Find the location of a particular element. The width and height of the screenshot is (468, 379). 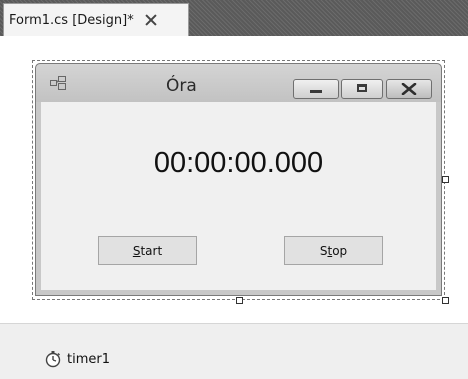

stop-button-label-rest: op is located at coordinates (340, 250).